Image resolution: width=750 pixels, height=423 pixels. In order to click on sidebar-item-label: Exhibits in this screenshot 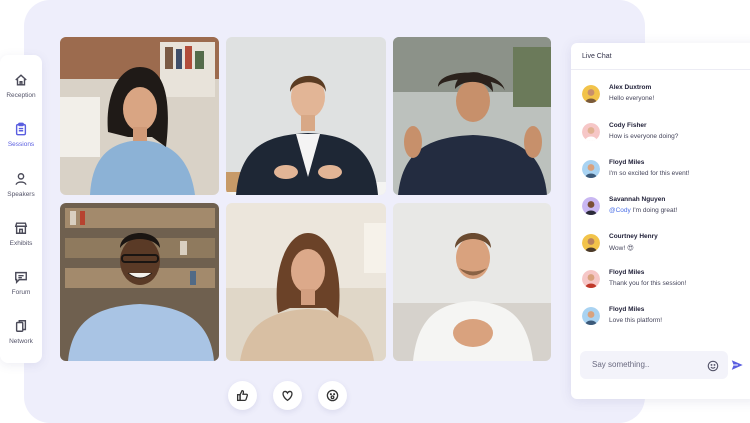, I will do `click(21, 243)`.